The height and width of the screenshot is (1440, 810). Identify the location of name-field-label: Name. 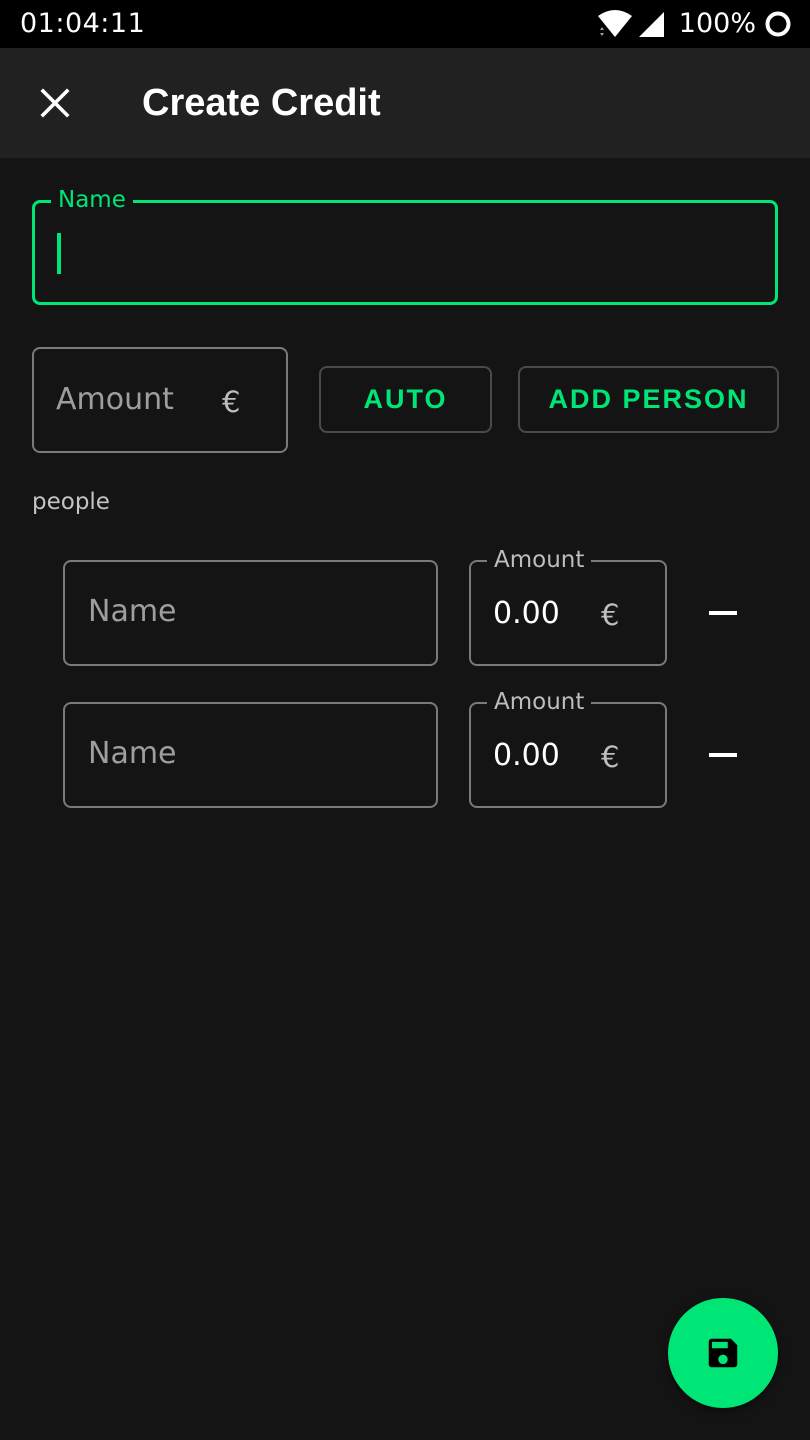
(92, 200).